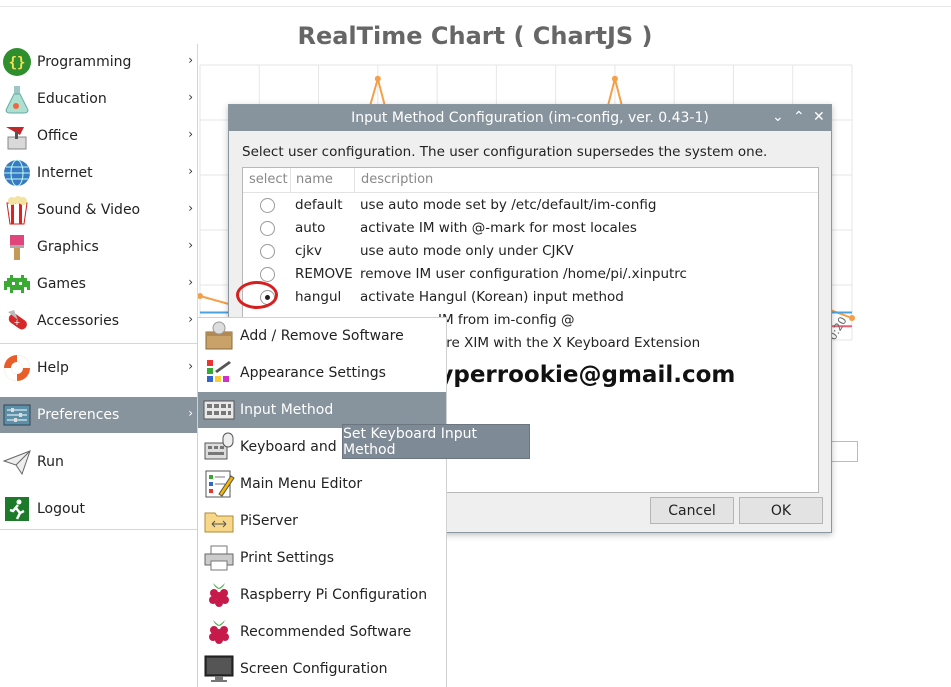 This screenshot has width=951, height=687. What do you see at coordinates (98, 136) in the screenshot?
I see `menu-item-office: Office ›` at bounding box center [98, 136].